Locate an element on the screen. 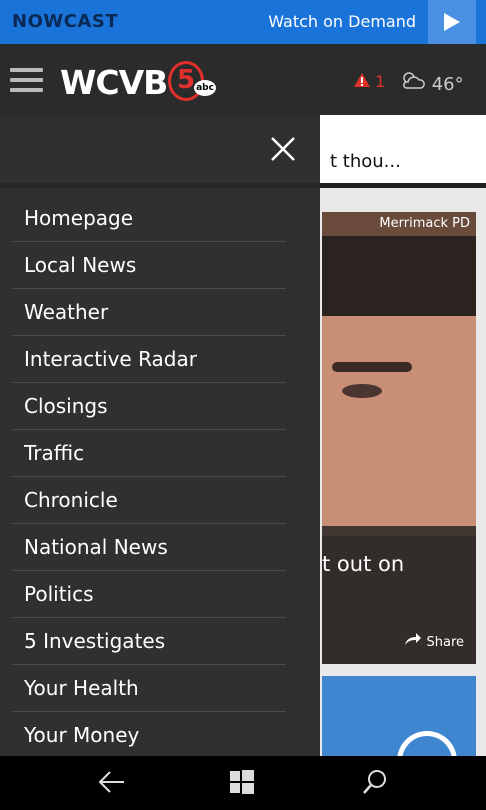  photo-credit: Merrimack PD is located at coordinates (424, 223).